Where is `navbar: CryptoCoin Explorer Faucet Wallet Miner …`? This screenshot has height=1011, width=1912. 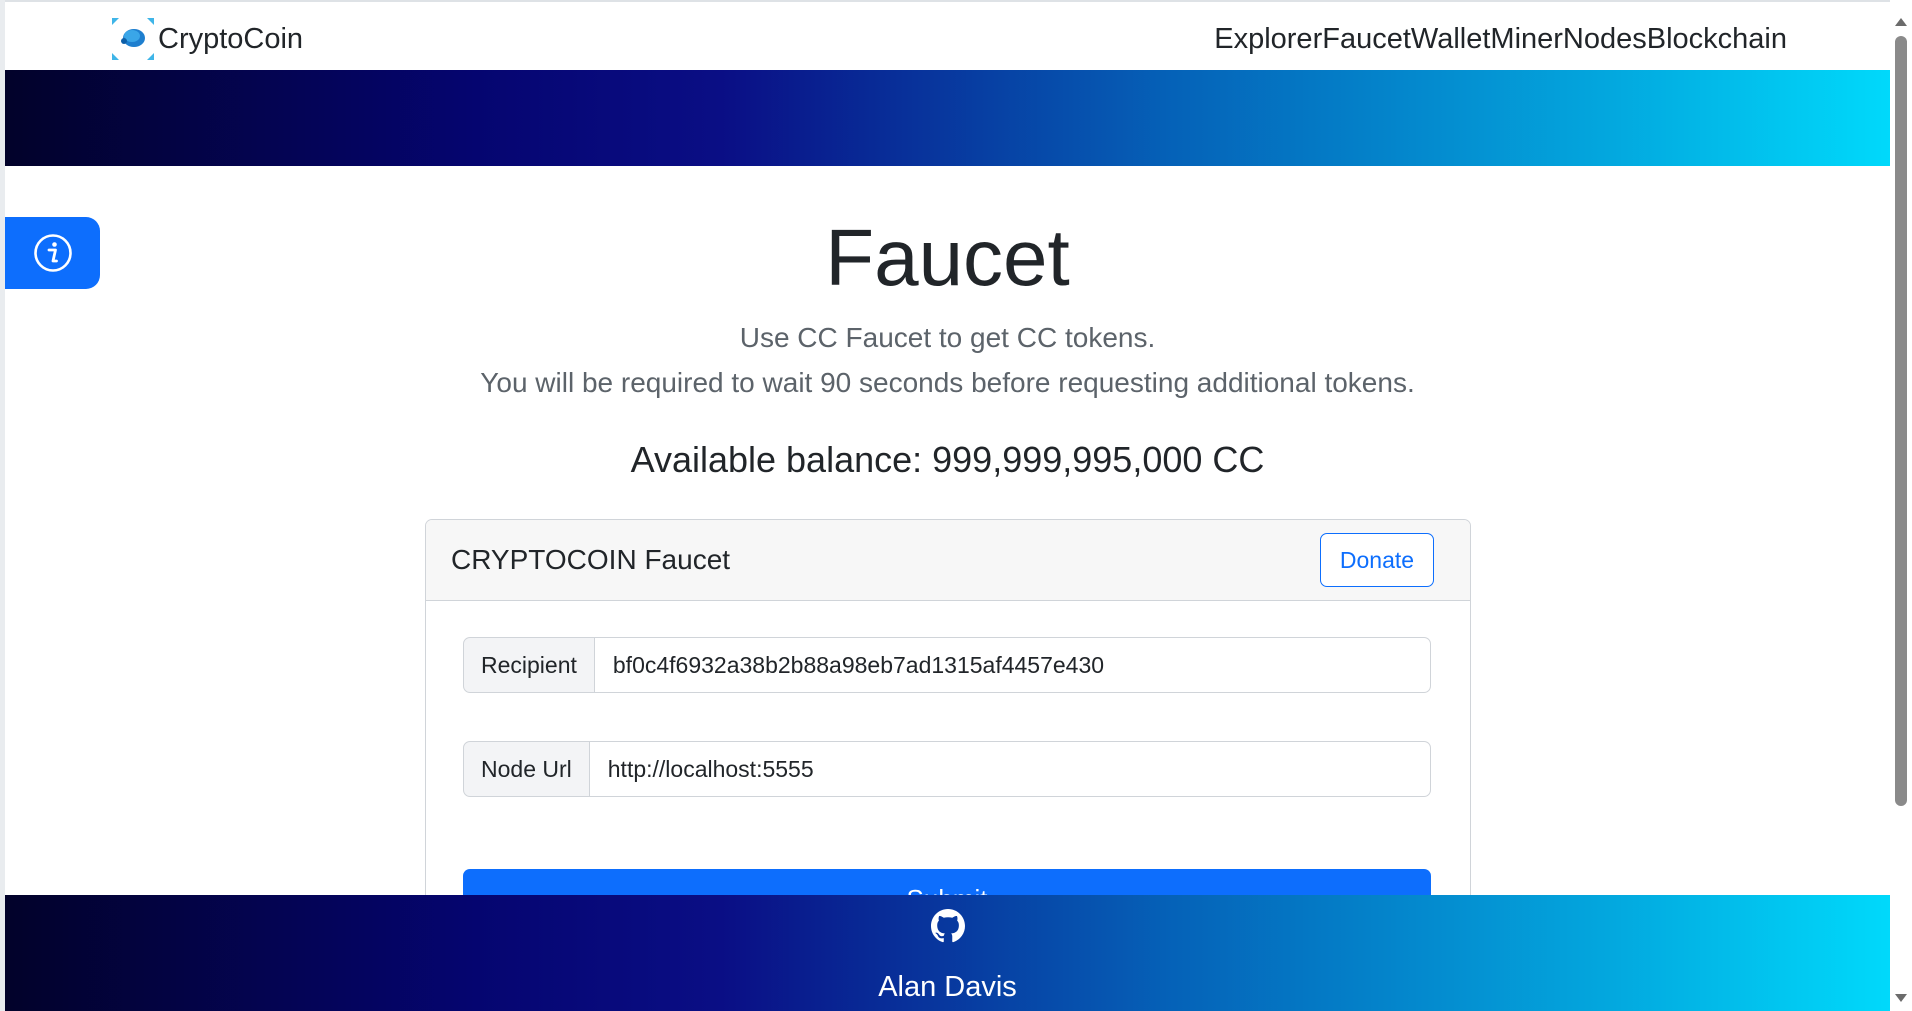 navbar: CryptoCoin Explorer Faucet Wallet Miner … is located at coordinates (947, 36).